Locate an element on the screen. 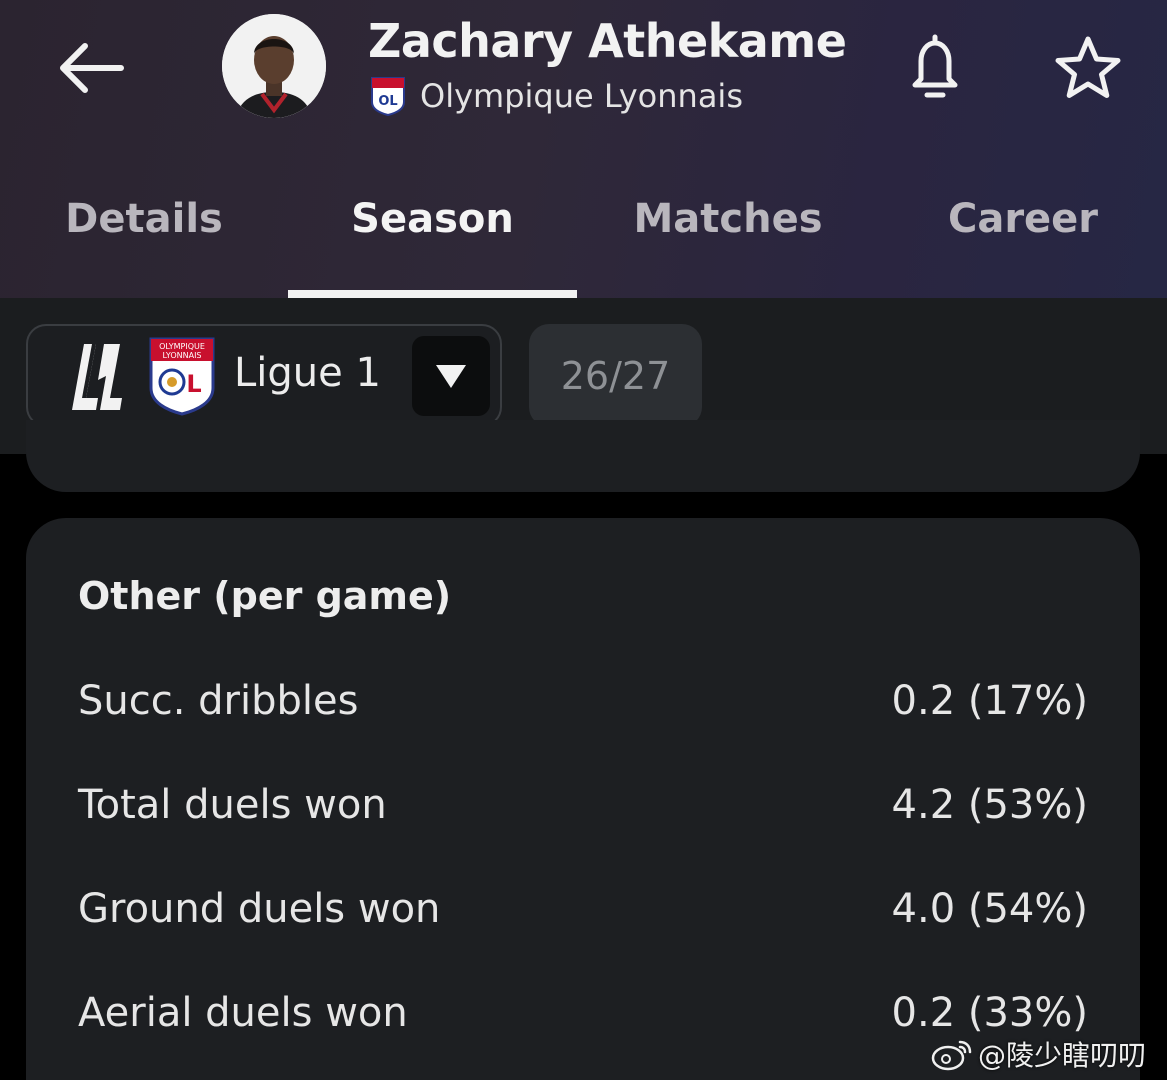 Image resolution: width=1167 pixels, height=1080 pixels. stat-value: 4.2 (53%) is located at coordinates (989, 805).